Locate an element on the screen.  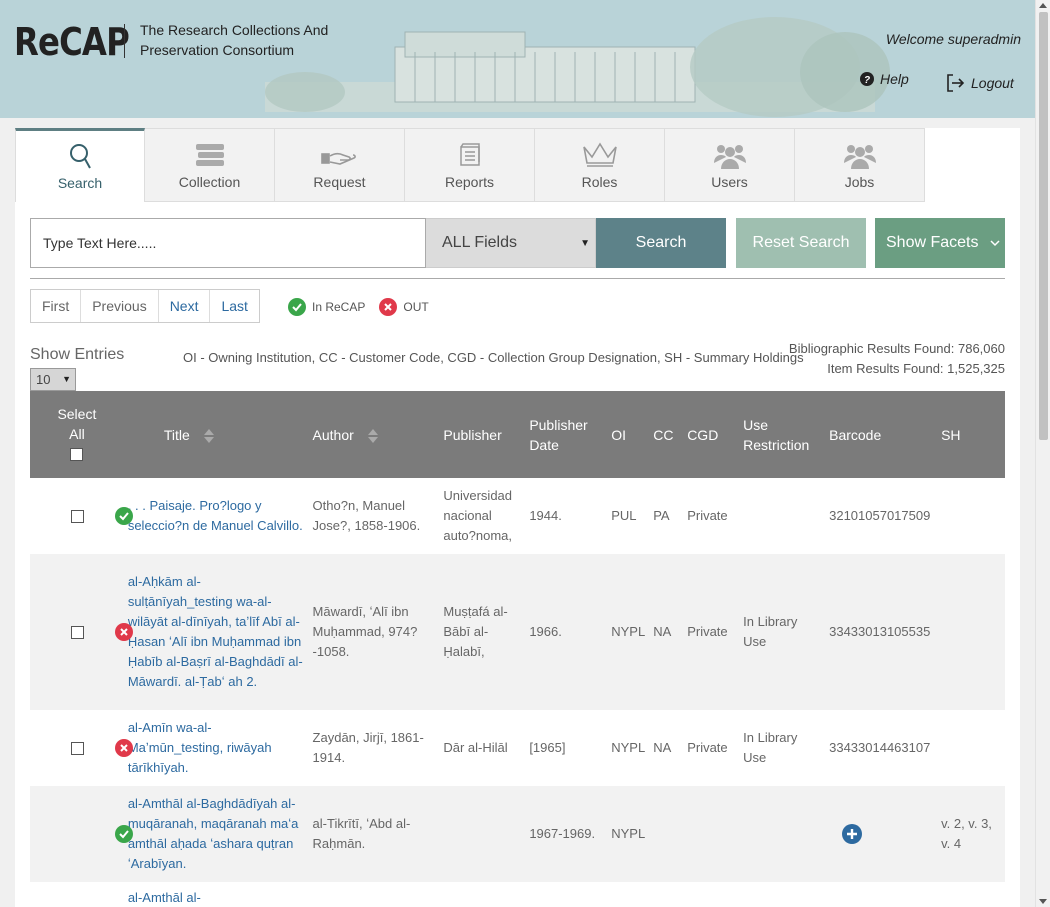
header-publisher: Publisher is located at coordinates (472, 434).